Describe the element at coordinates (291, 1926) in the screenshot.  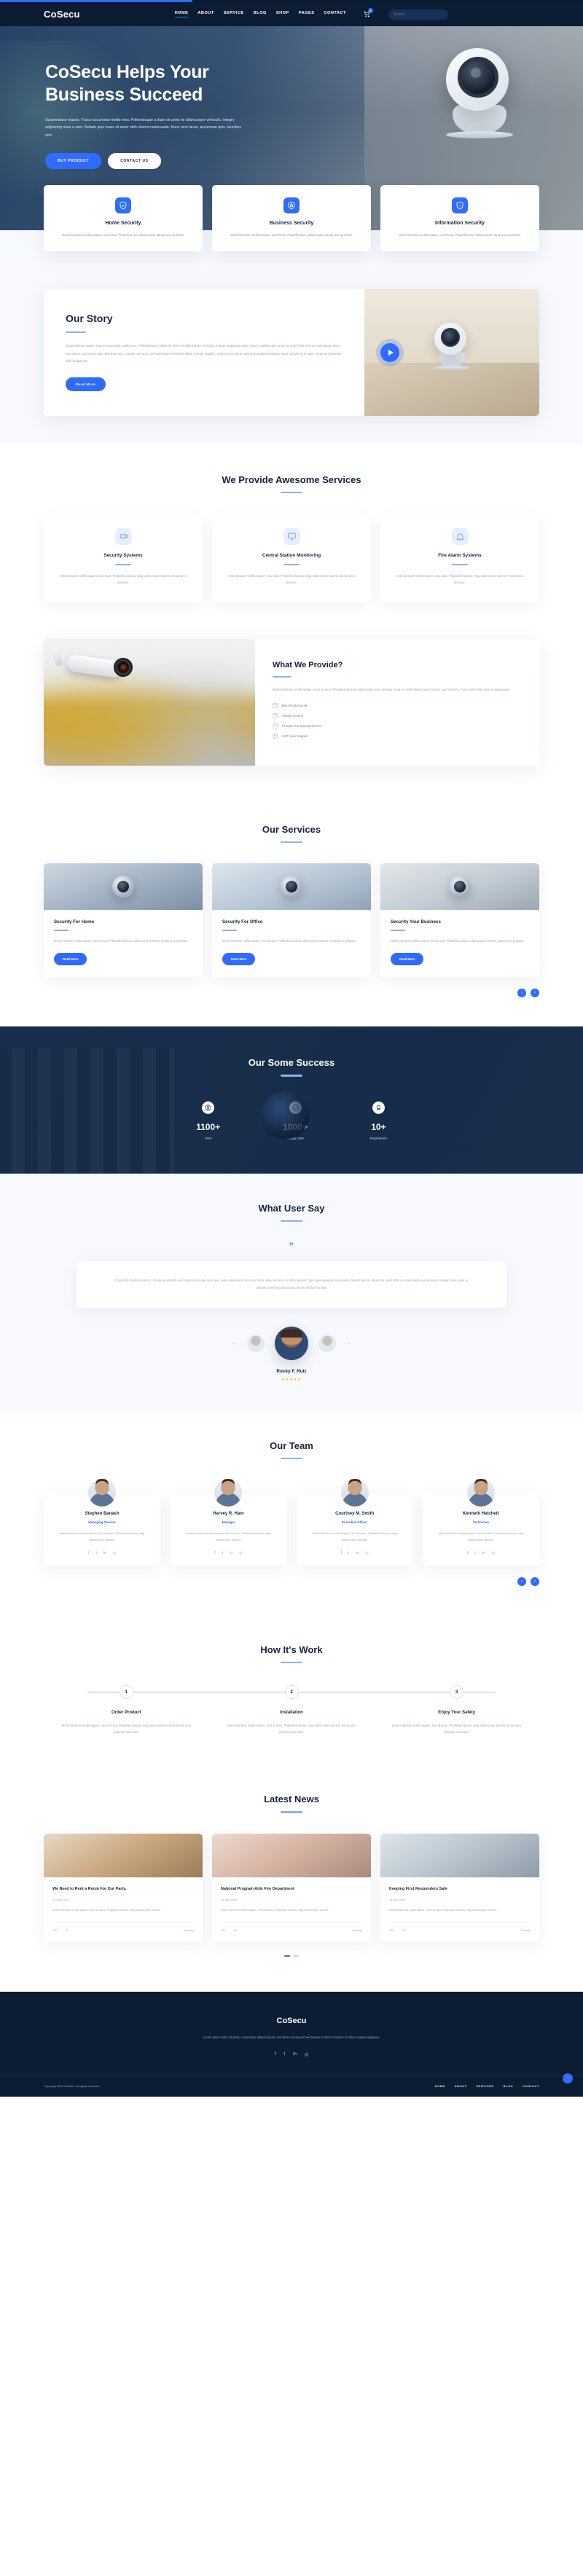
I see `news-meta: 120 10 Security` at that location.